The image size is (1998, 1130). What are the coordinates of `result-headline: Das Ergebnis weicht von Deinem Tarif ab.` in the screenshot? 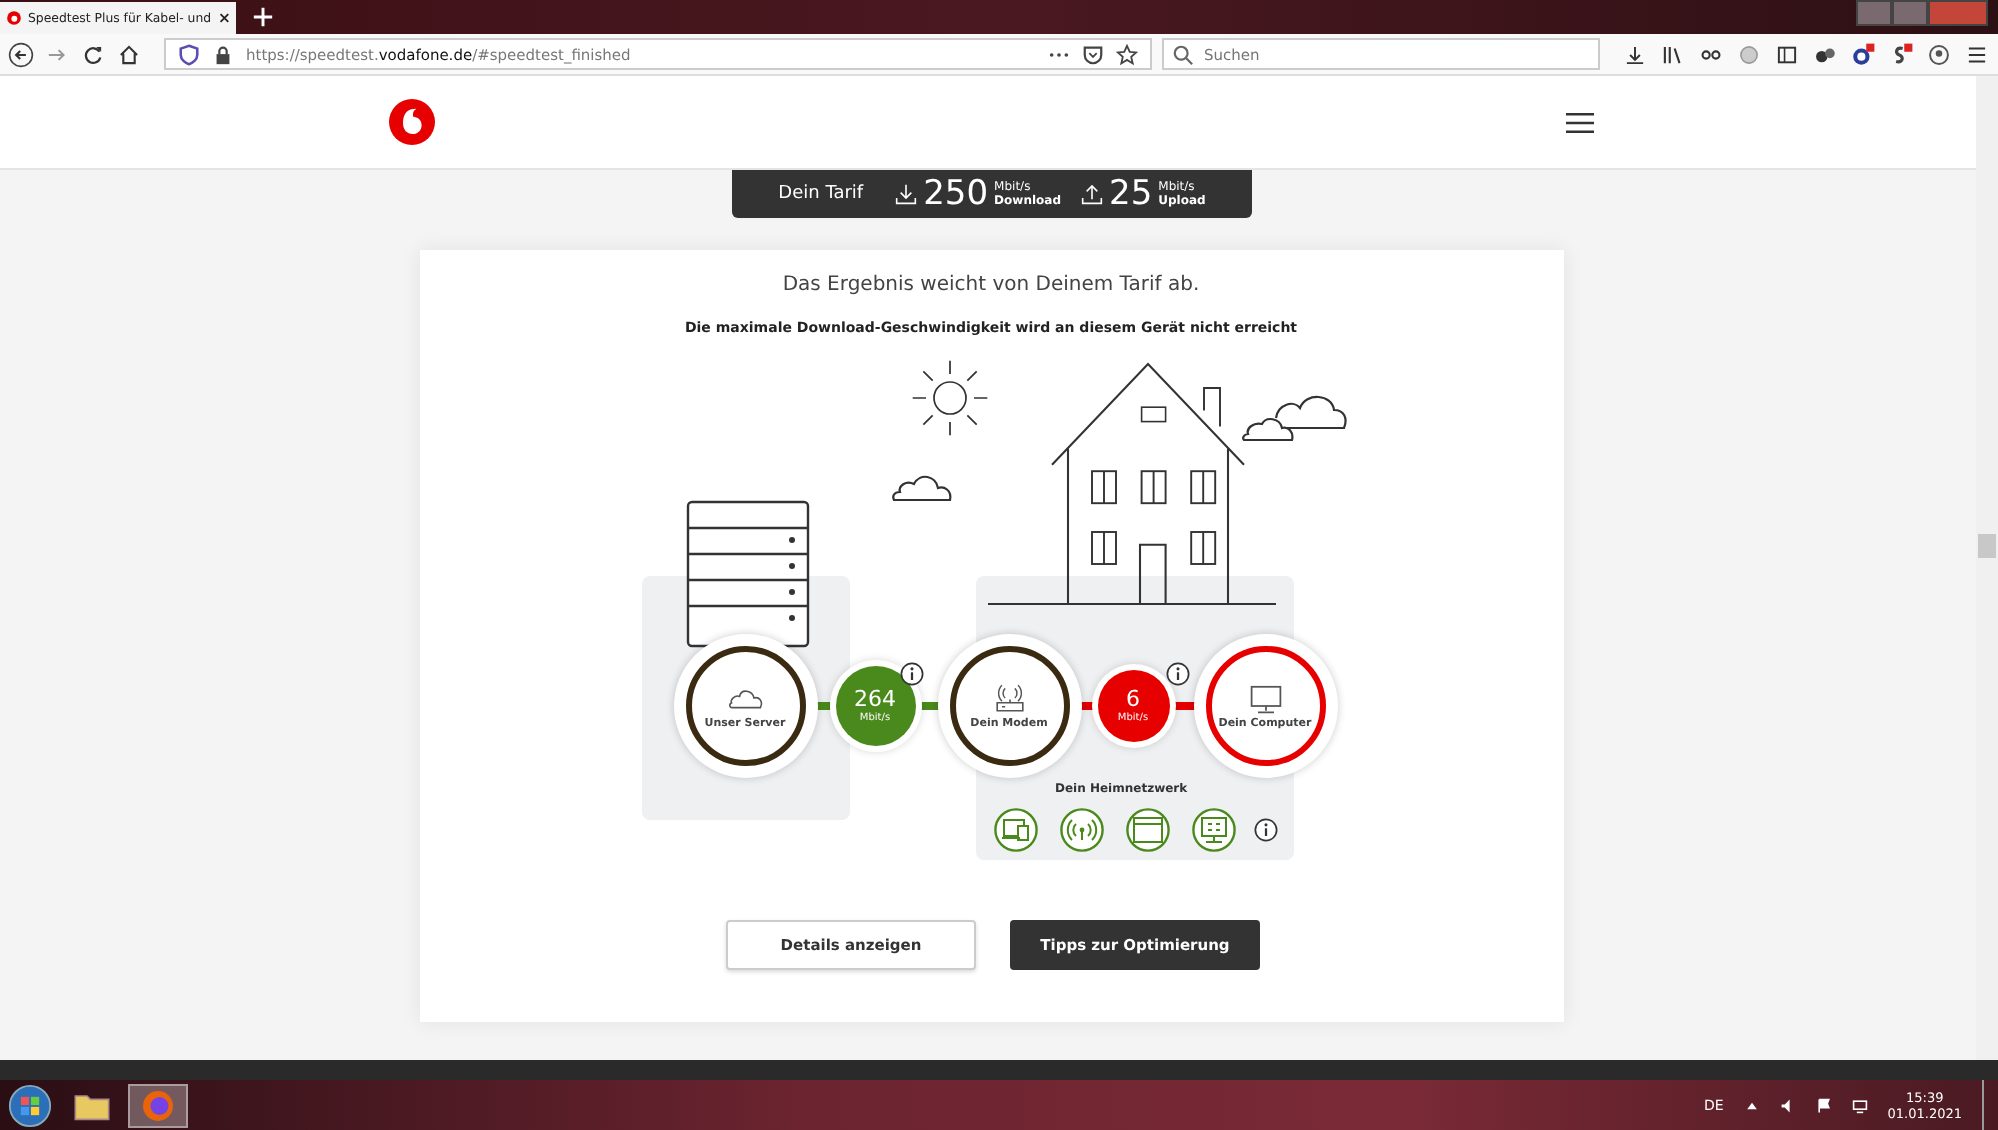 It's located at (991, 285).